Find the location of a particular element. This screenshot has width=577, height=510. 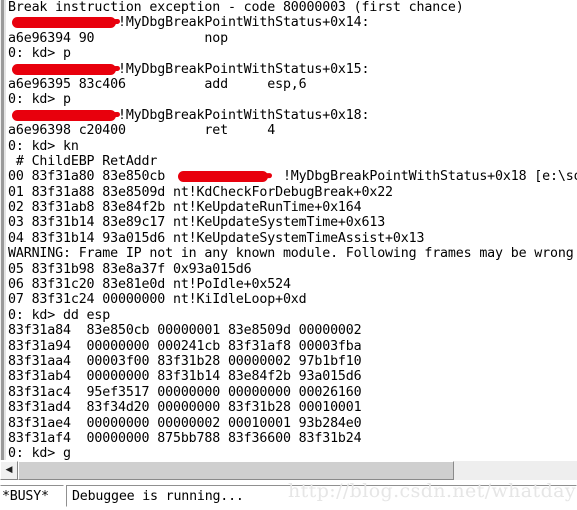

console-line: !MyDbgBreakPointWithStatus+0x15: is located at coordinates (189, 69).